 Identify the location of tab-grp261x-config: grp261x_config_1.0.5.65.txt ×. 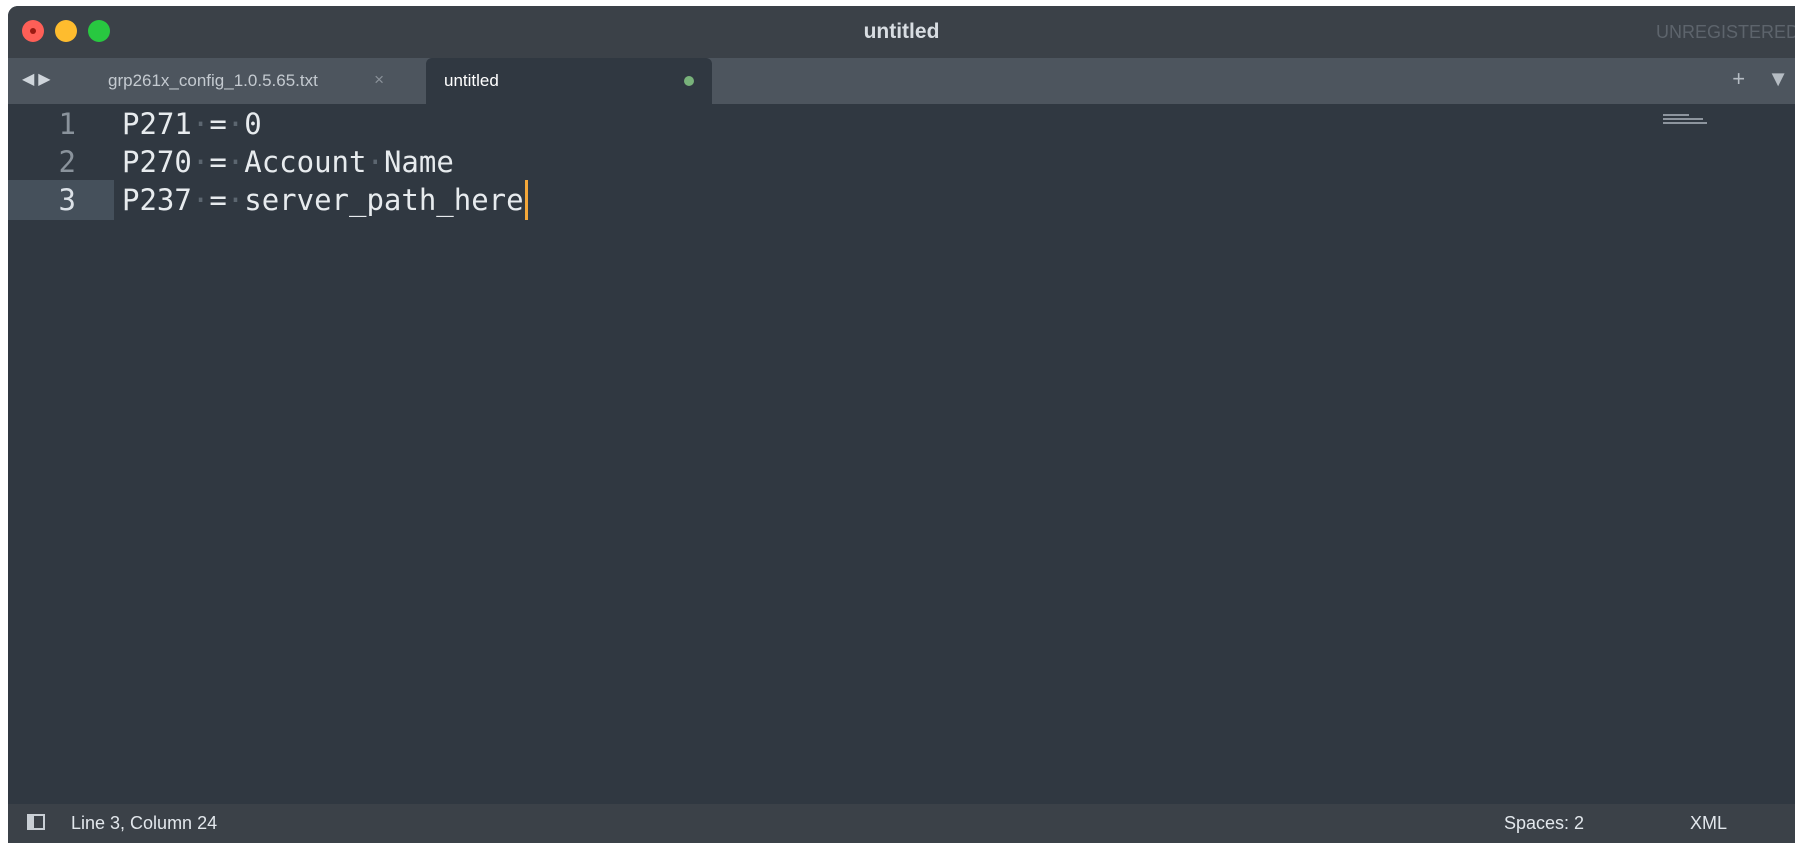
(257, 81).